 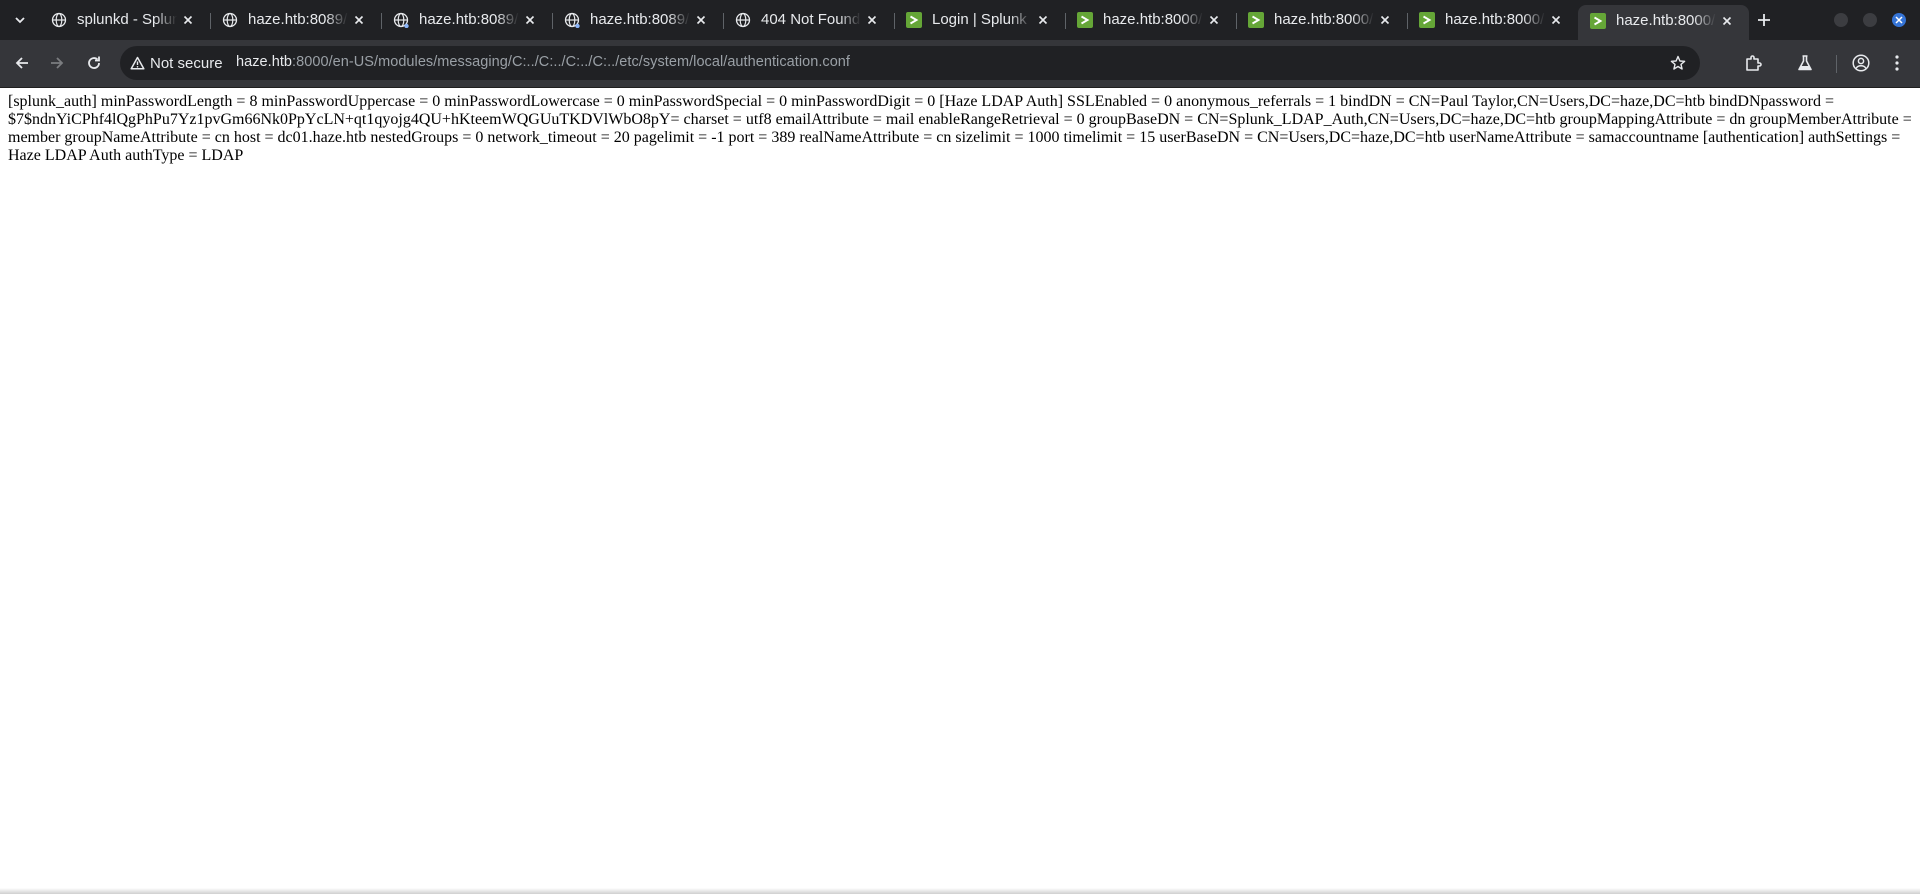 I want to click on labs-button, so click(x=1805, y=63).